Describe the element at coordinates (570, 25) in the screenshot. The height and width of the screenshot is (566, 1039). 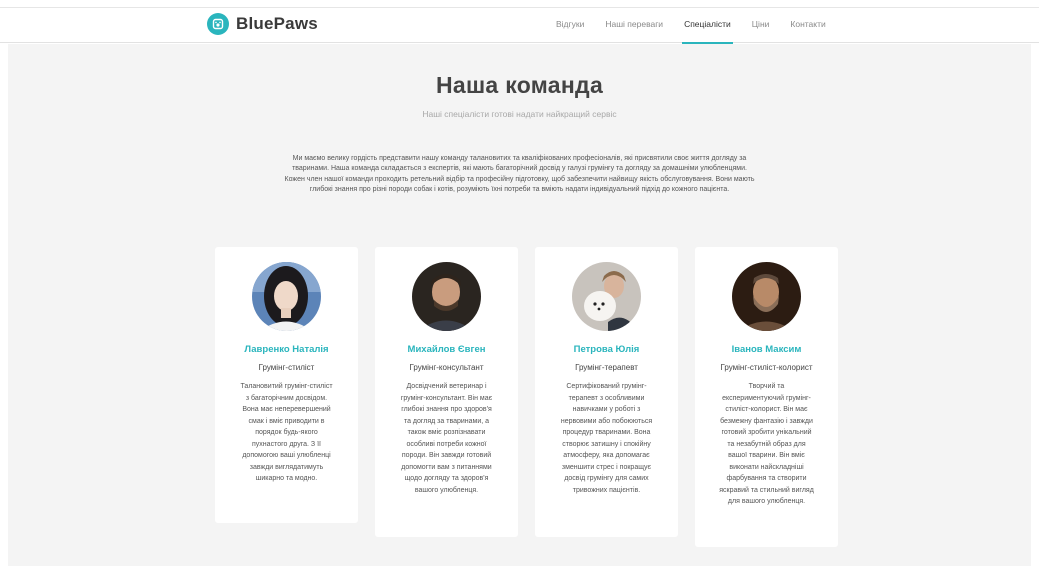
I see `nav-item-reviews: Відгуки` at that location.